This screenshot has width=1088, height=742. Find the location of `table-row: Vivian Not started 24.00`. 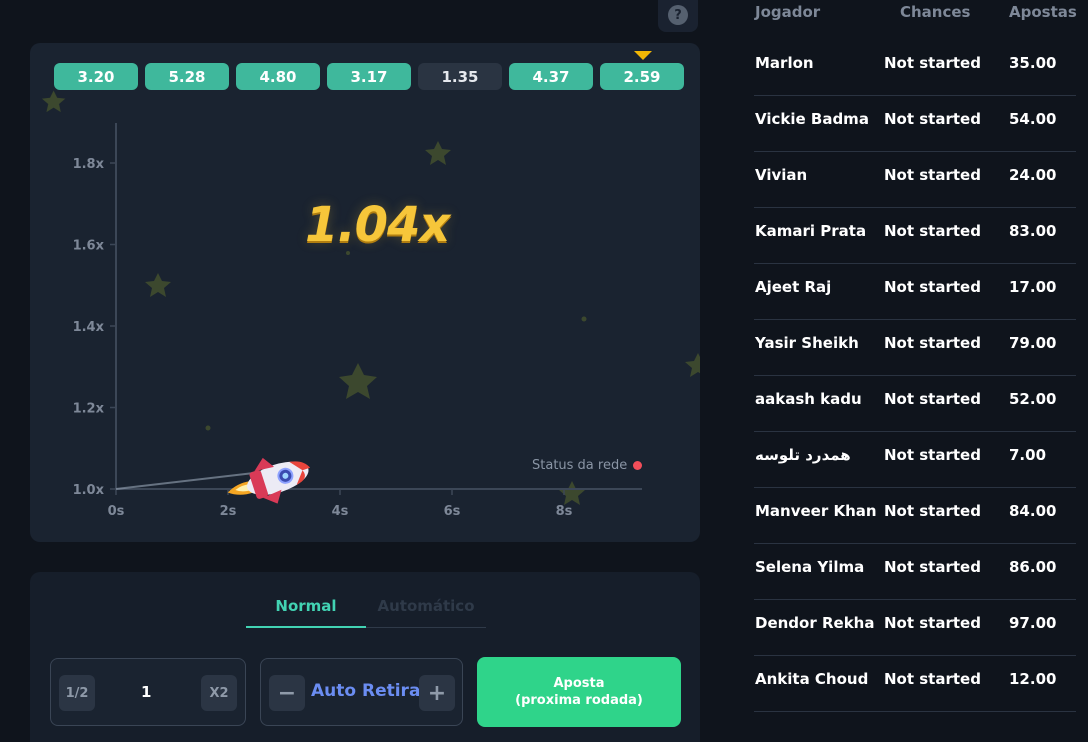

table-row: Vivian Not started 24.00 is located at coordinates (915, 180).